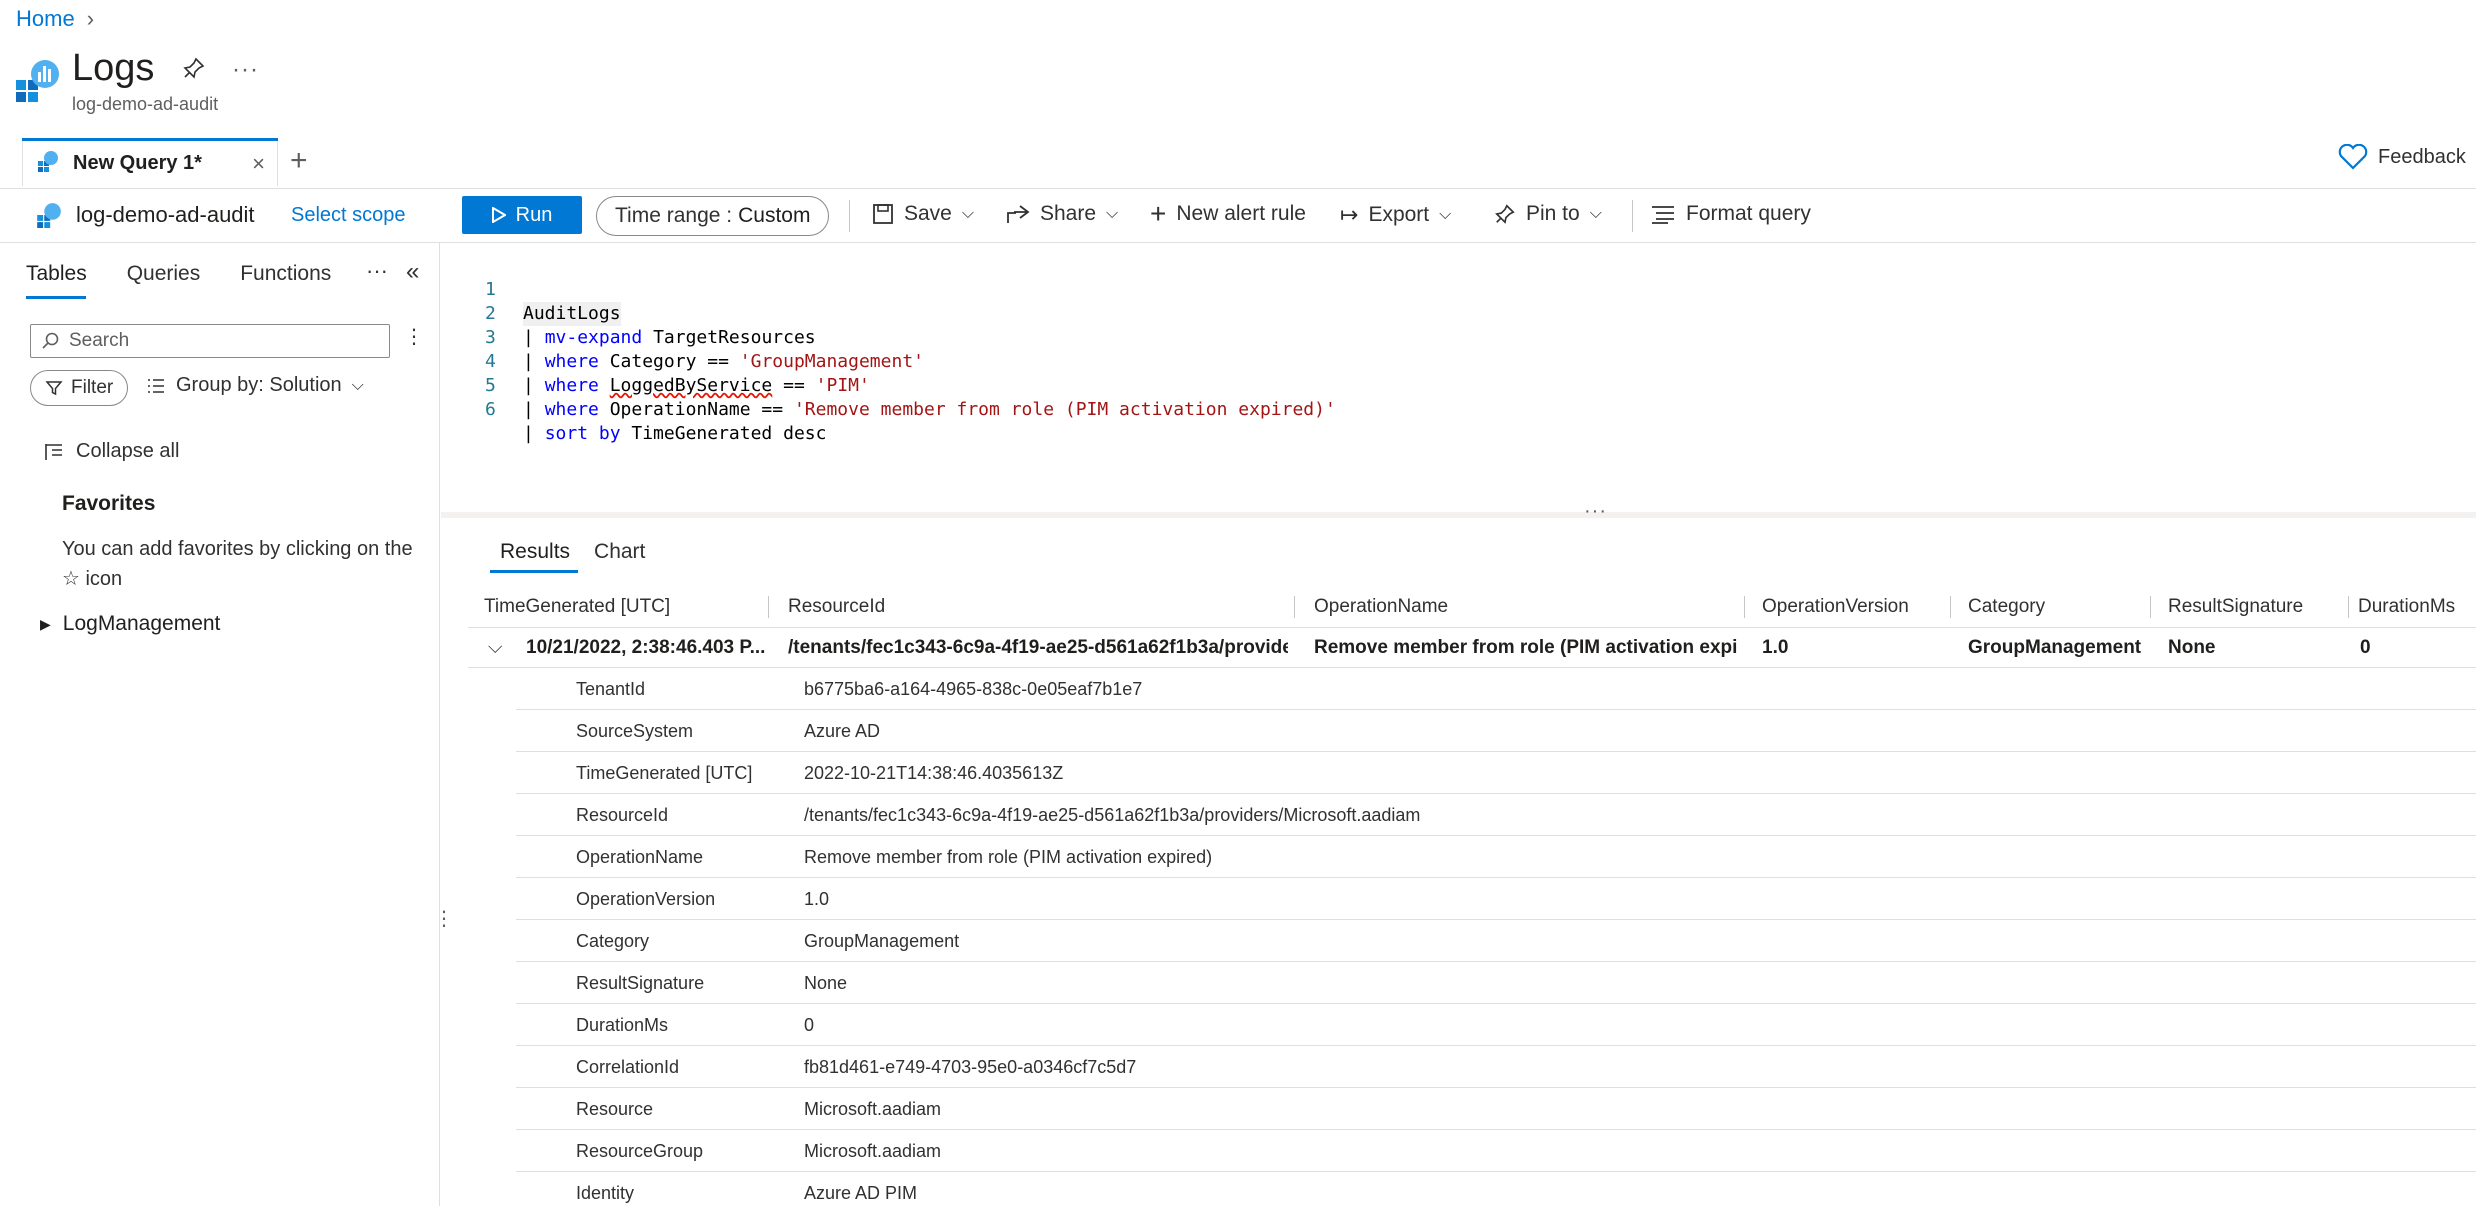 The image size is (2476, 1206). Describe the element at coordinates (490, 361) in the screenshot. I see `line-number: 4` at that location.